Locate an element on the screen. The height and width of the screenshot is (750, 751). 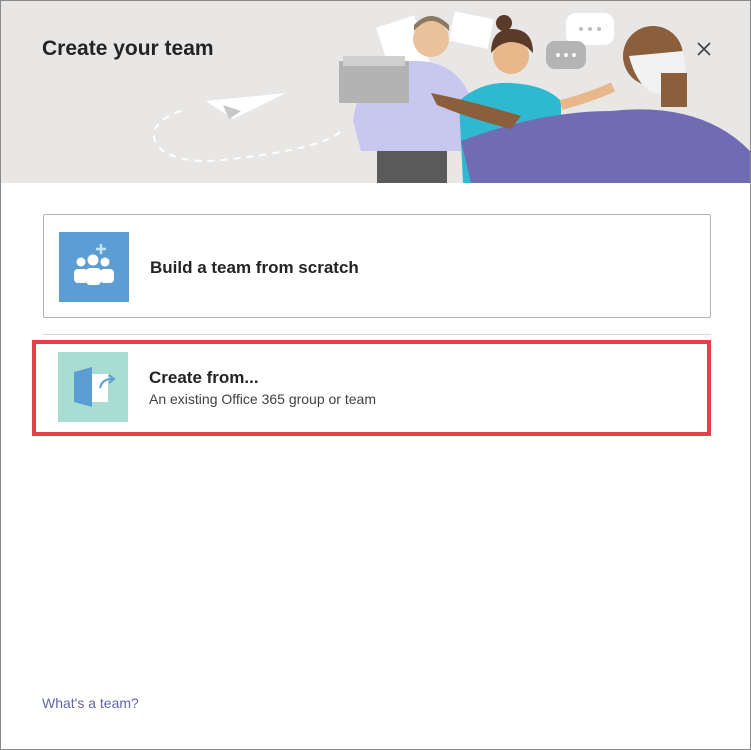
option-title: Build a team from scratch is located at coordinates (254, 267).